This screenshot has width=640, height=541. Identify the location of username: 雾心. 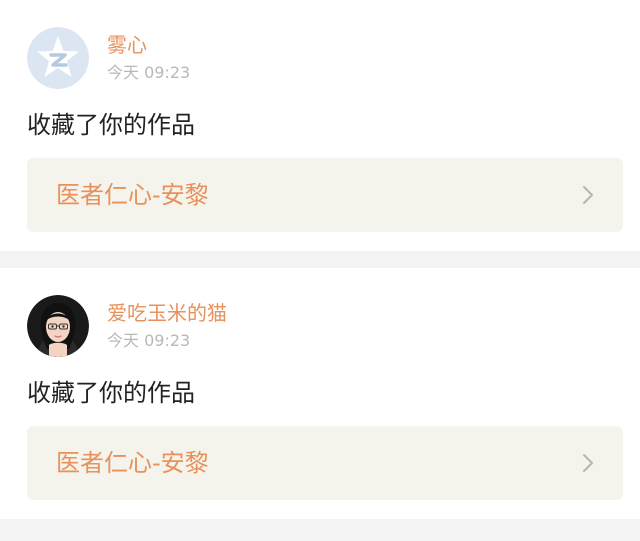
(127, 45).